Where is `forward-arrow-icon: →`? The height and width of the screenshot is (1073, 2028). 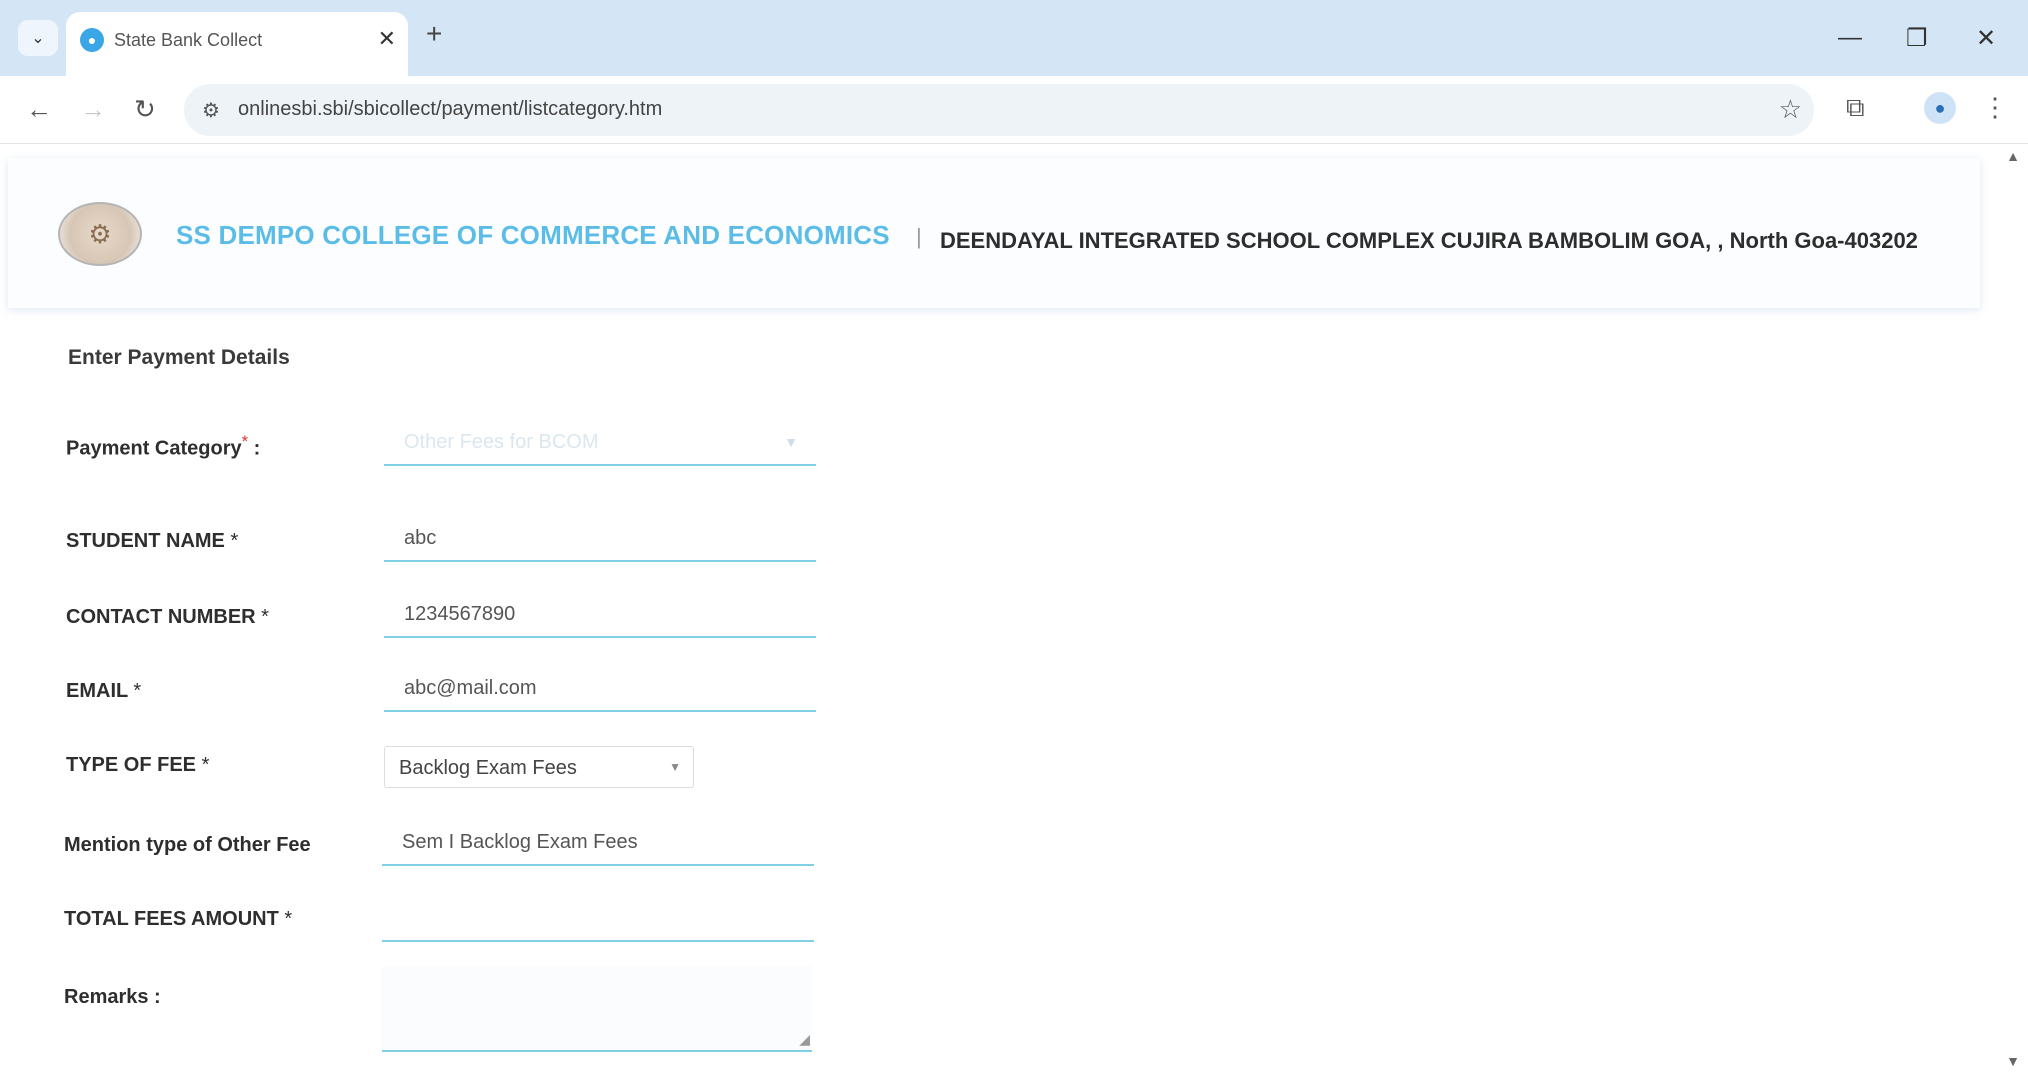
forward-arrow-icon: → is located at coordinates (93, 109).